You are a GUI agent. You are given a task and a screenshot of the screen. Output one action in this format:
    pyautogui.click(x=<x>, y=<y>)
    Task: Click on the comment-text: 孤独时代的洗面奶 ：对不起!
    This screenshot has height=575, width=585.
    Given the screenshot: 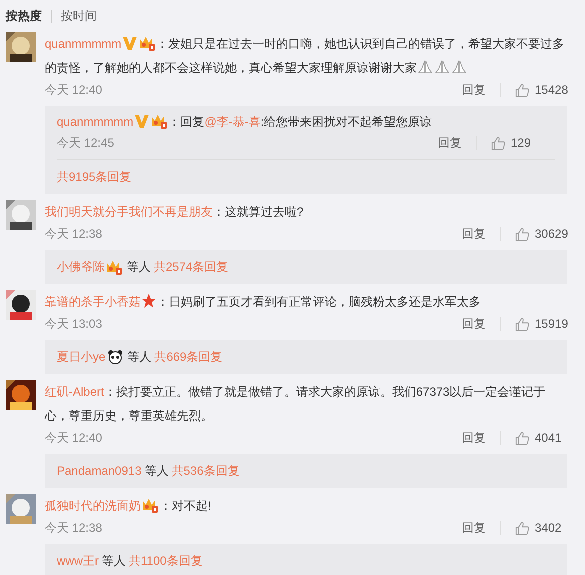 What is the action you would take?
    pyautogui.click(x=128, y=506)
    